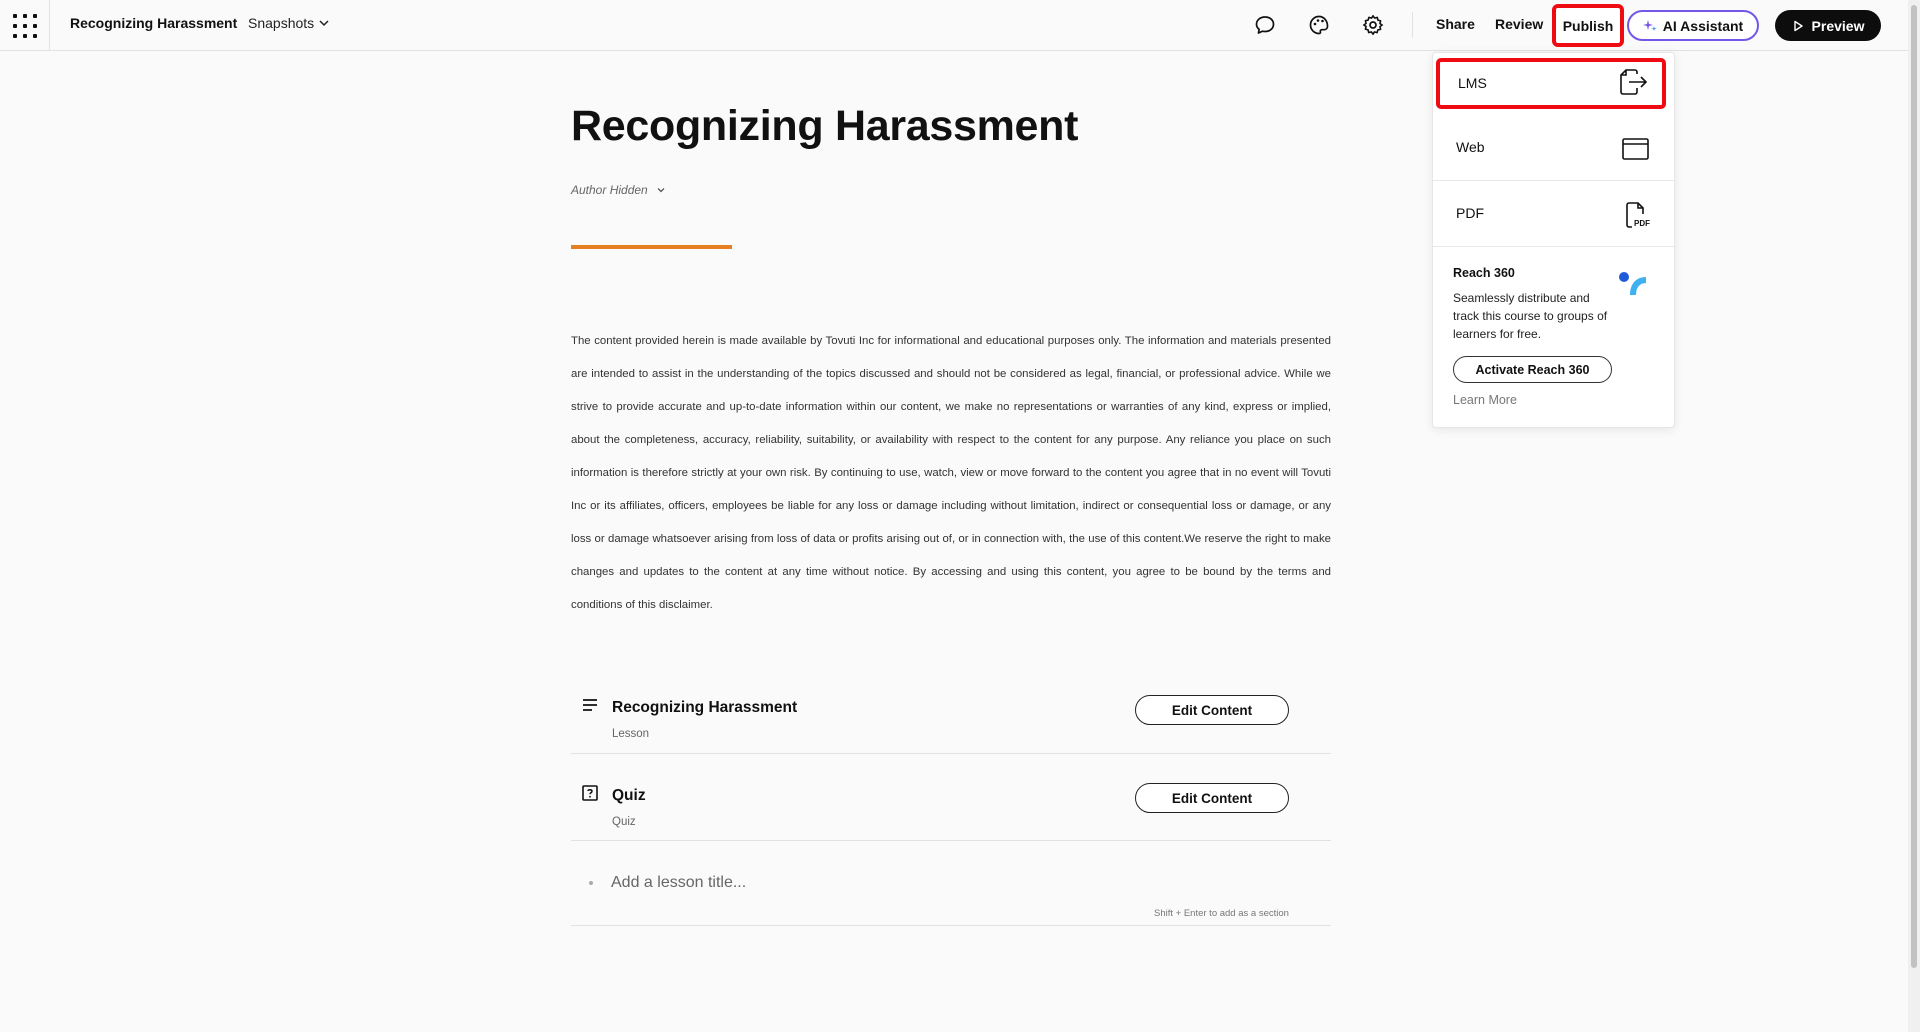  I want to click on publish-button: Publish, so click(1588, 25).